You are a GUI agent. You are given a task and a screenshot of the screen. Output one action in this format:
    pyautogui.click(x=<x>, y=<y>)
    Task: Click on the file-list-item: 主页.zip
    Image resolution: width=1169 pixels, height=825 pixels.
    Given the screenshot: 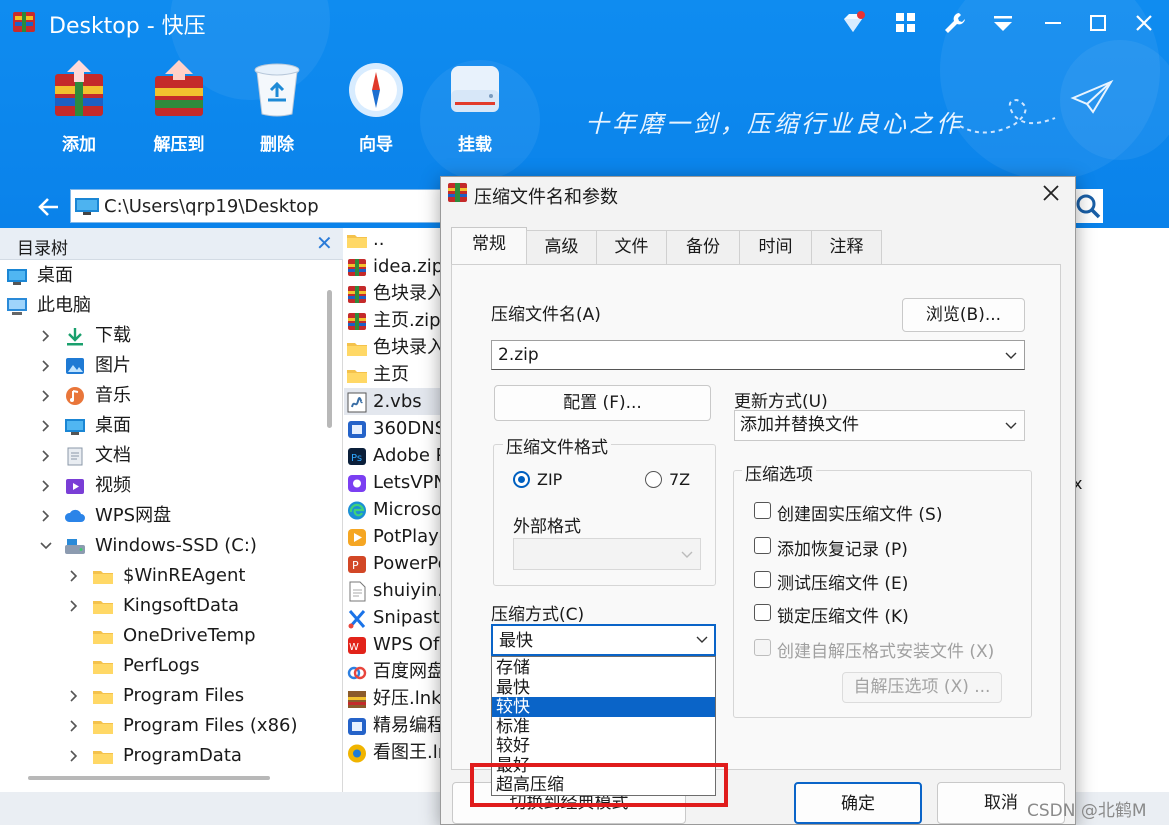 What is the action you would take?
    pyautogui.click(x=394, y=320)
    